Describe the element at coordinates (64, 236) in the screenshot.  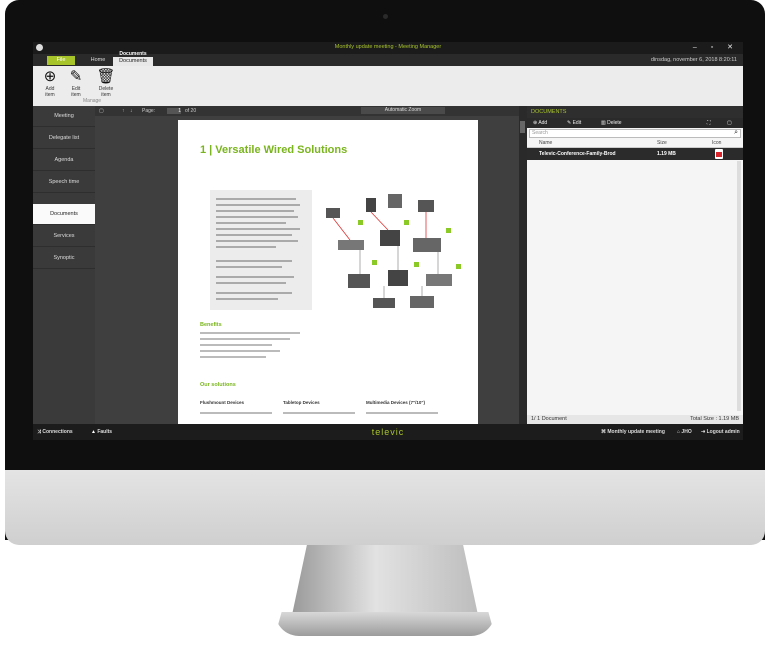
I see `sidebar-item-services: Services` at that location.